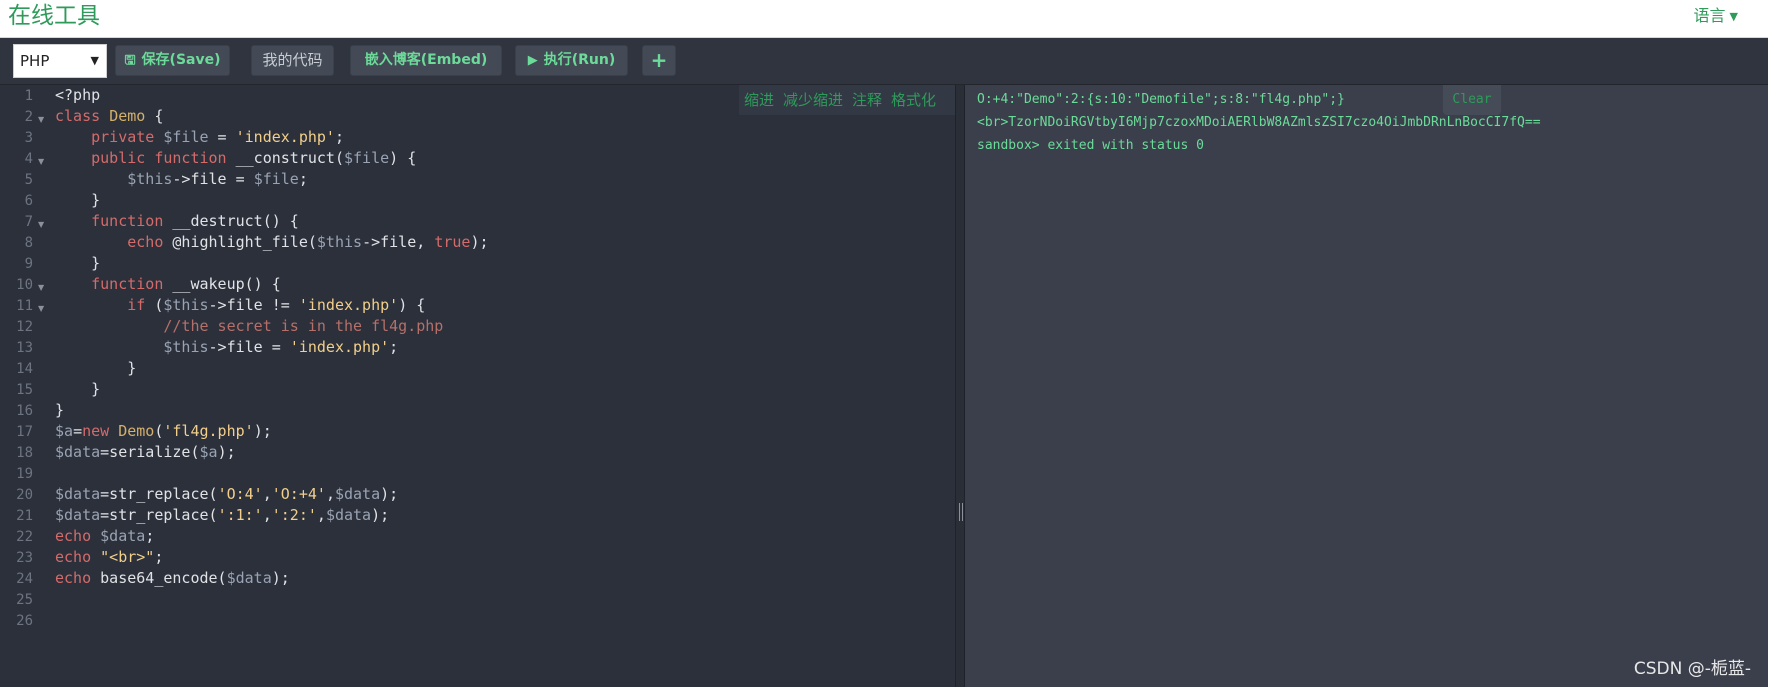  I want to click on line-number: 9, so click(28, 264).